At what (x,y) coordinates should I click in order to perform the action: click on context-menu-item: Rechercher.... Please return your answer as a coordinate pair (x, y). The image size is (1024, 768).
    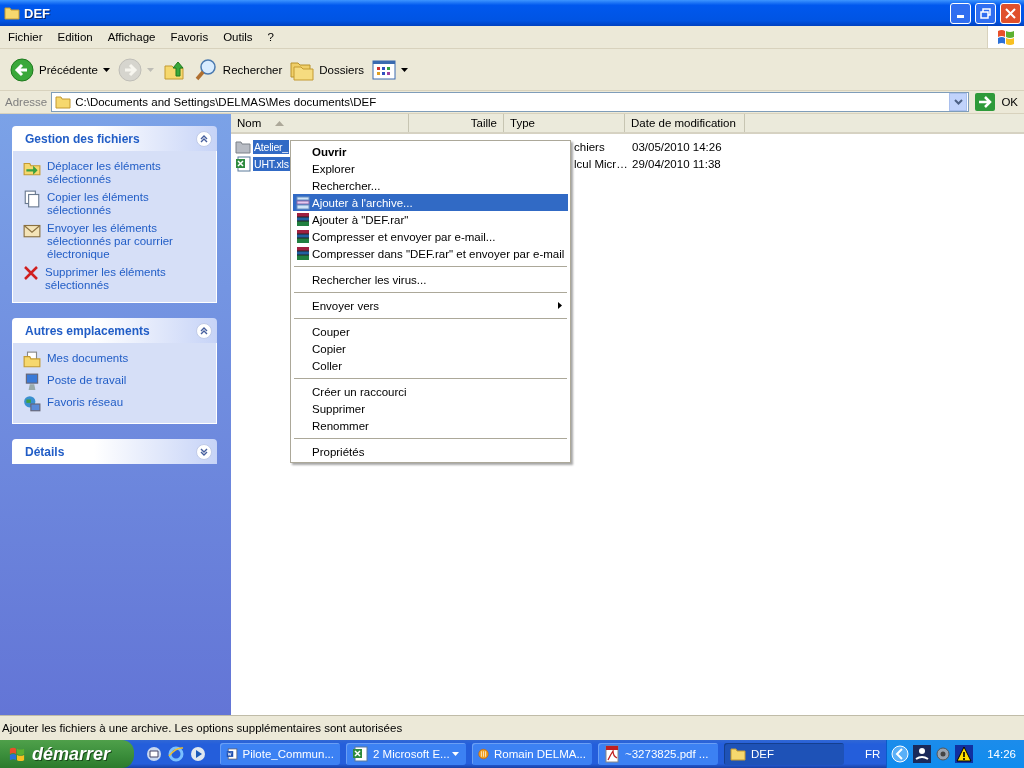
    Looking at the image, I should click on (430, 185).